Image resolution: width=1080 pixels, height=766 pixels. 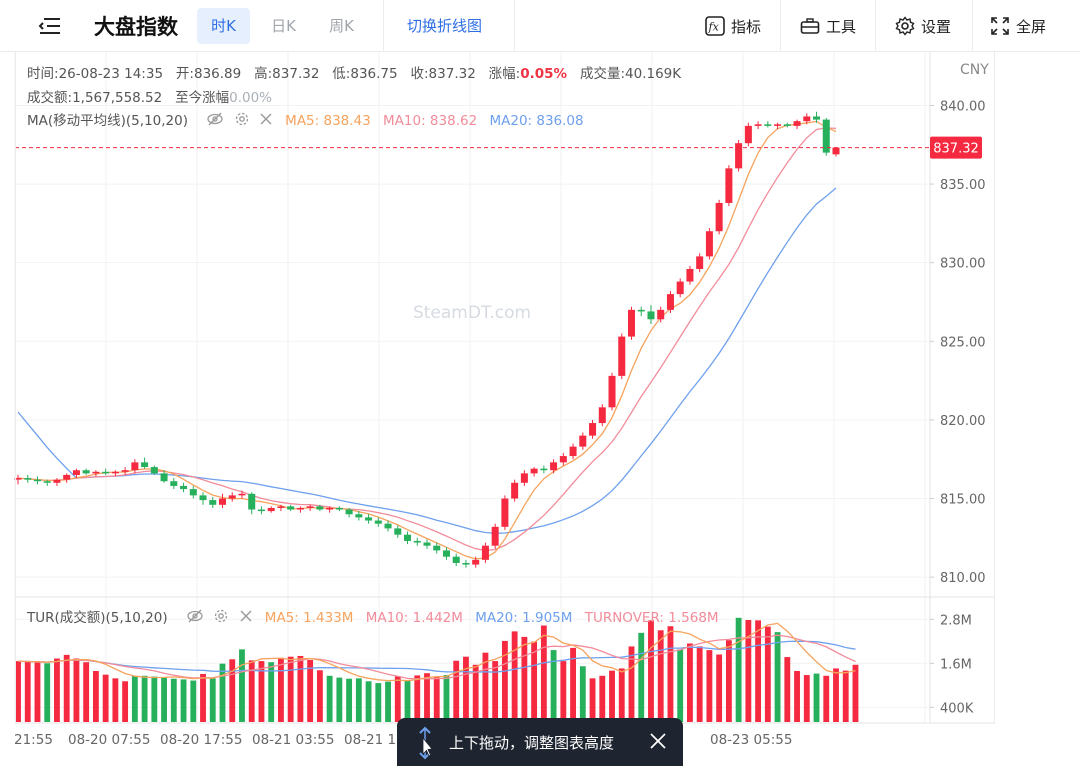 I want to click on ma10-value: MA10: 838.62, so click(x=430, y=121).